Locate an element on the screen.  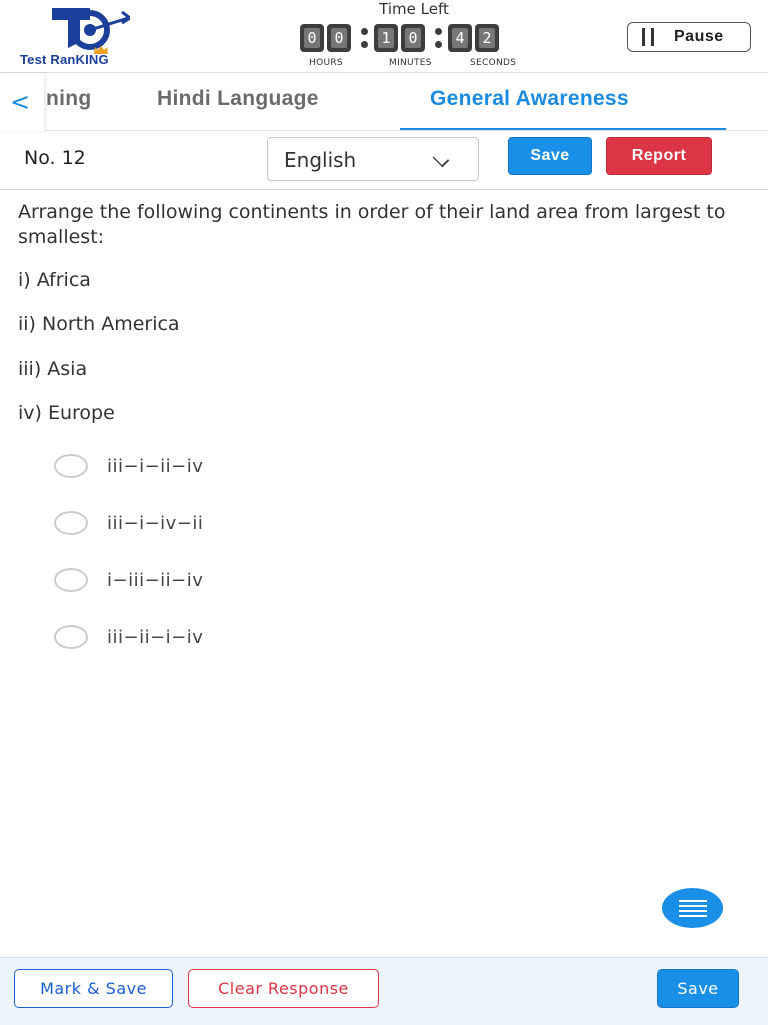
question-statement: iv) Europe is located at coordinates (66, 413).